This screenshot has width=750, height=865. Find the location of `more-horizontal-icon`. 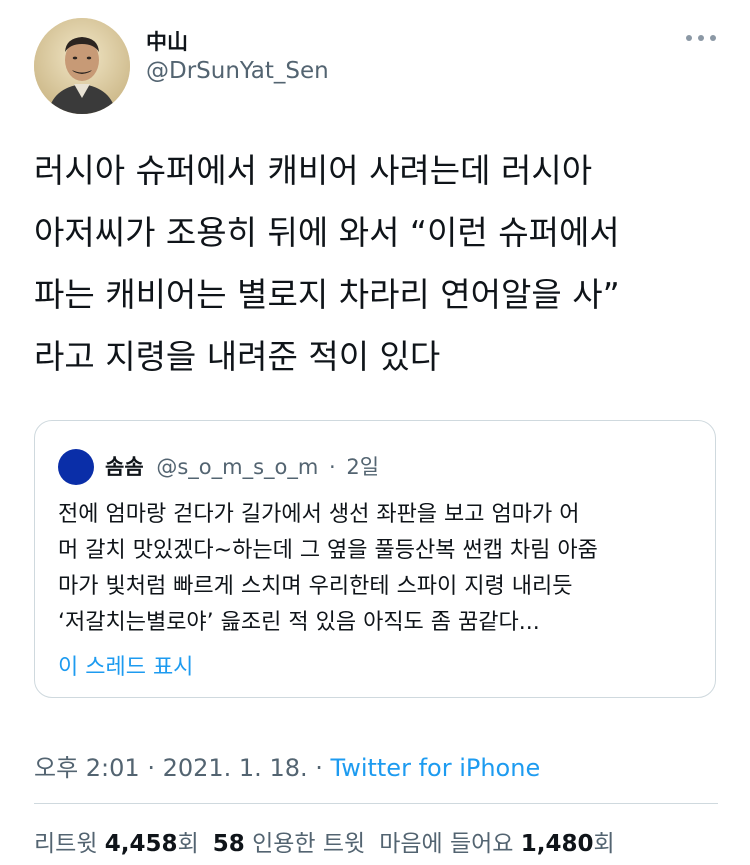

more-horizontal-icon is located at coordinates (701, 37).